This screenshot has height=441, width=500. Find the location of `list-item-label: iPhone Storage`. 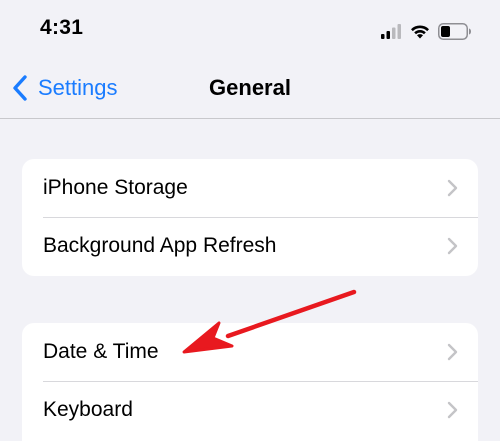

list-item-label: iPhone Storage is located at coordinates (115, 187).